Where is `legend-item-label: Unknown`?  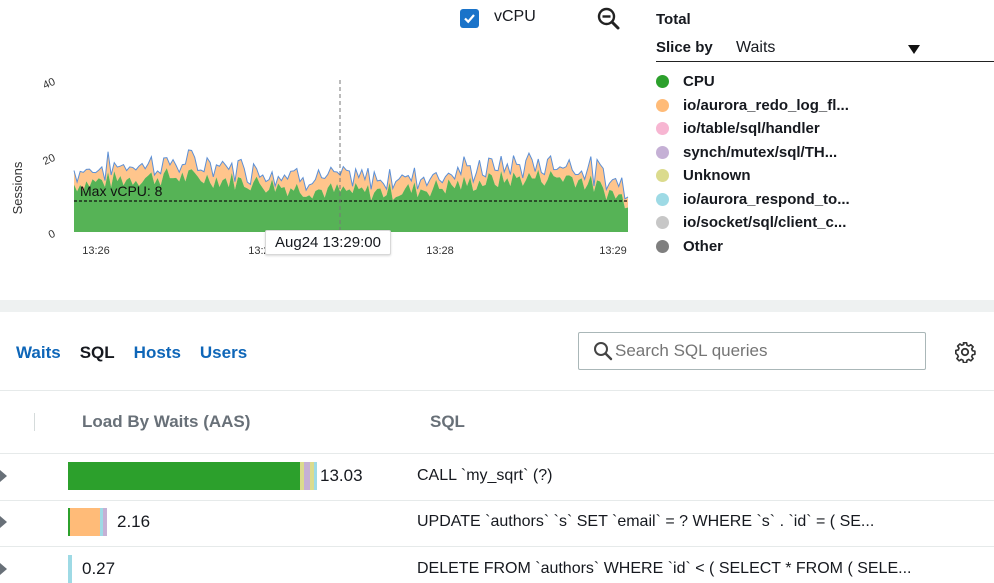 legend-item-label: Unknown is located at coordinates (717, 175).